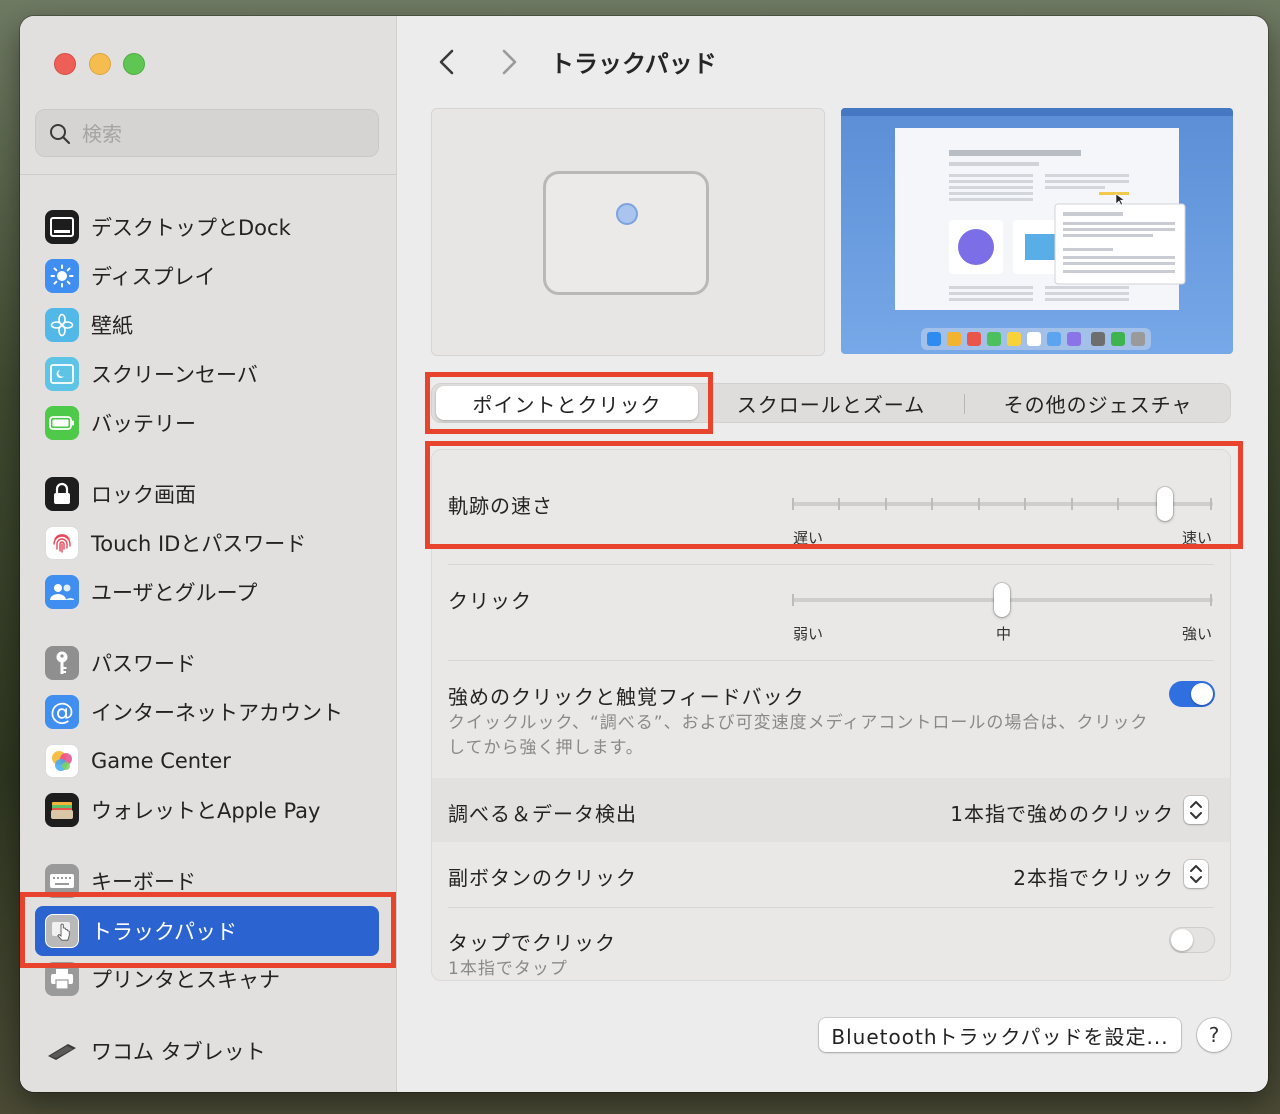  What do you see at coordinates (62, 494) in the screenshot?
I see `lock-icon` at bounding box center [62, 494].